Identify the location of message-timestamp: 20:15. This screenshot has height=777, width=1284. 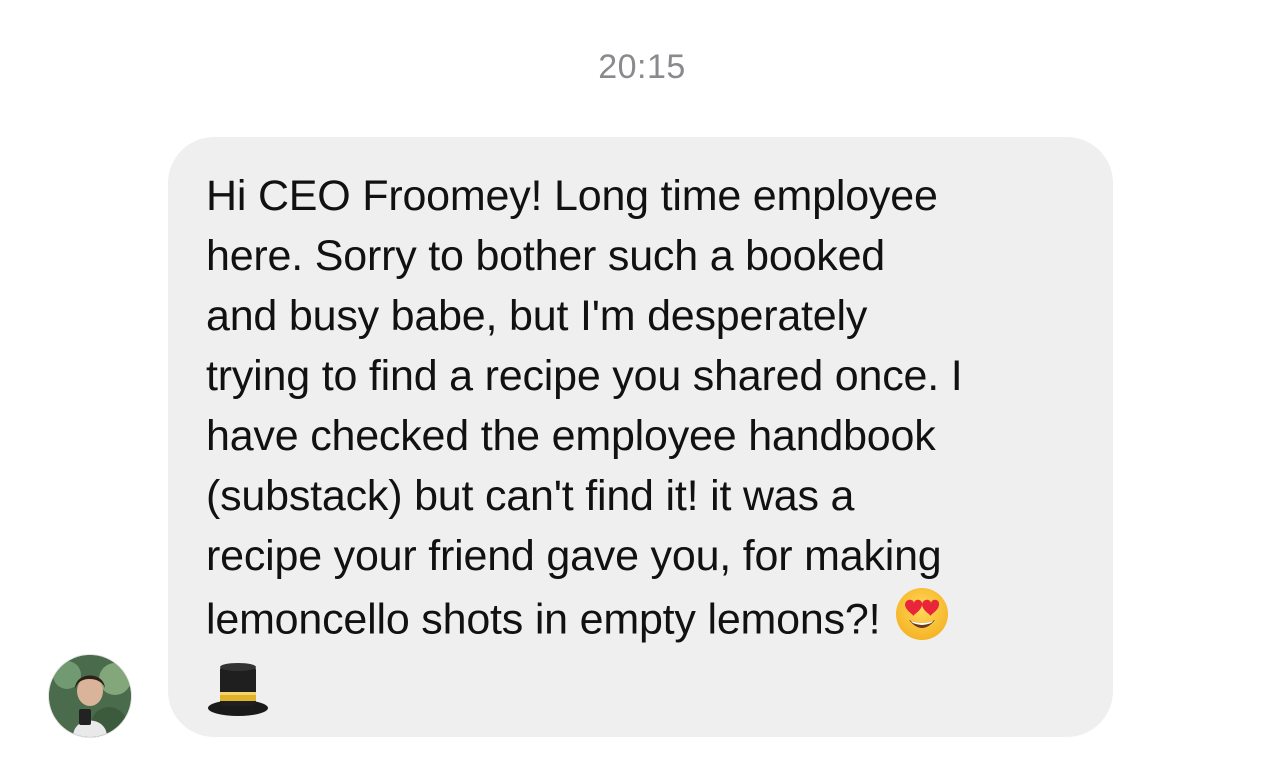
(642, 67).